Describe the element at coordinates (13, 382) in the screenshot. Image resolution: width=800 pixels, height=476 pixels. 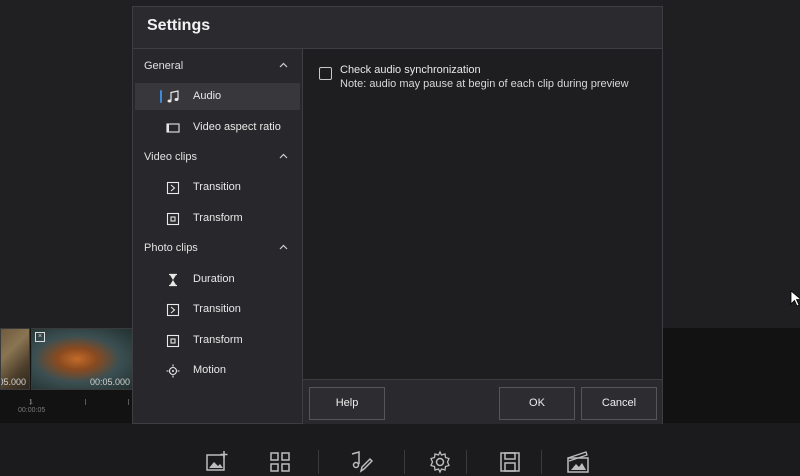
I see `clip-duration: 05.000` at that location.